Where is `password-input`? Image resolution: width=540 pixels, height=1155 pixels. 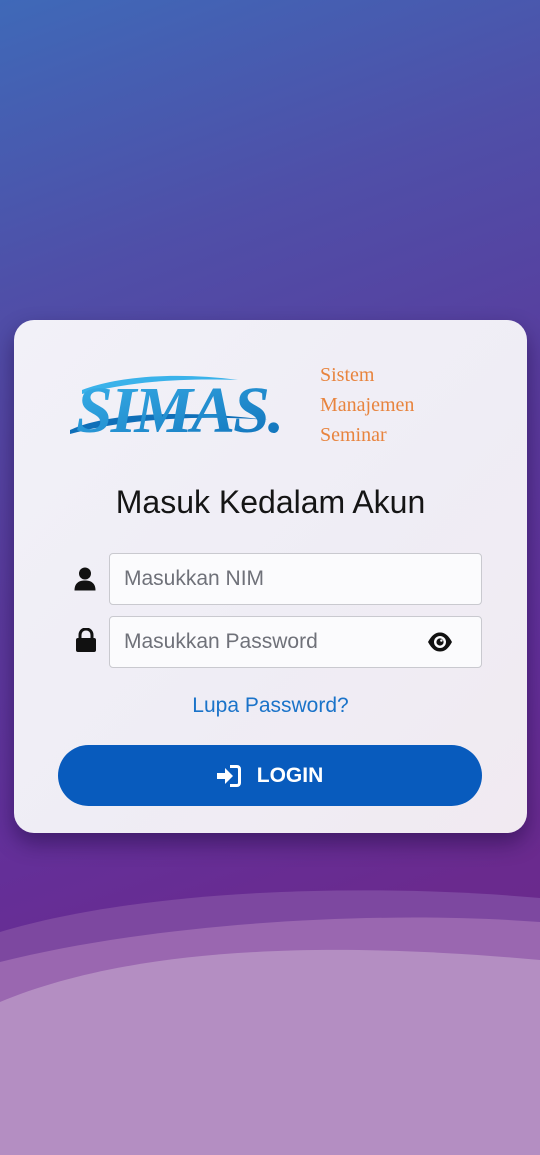
password-input is located at coordinates (295, 642).